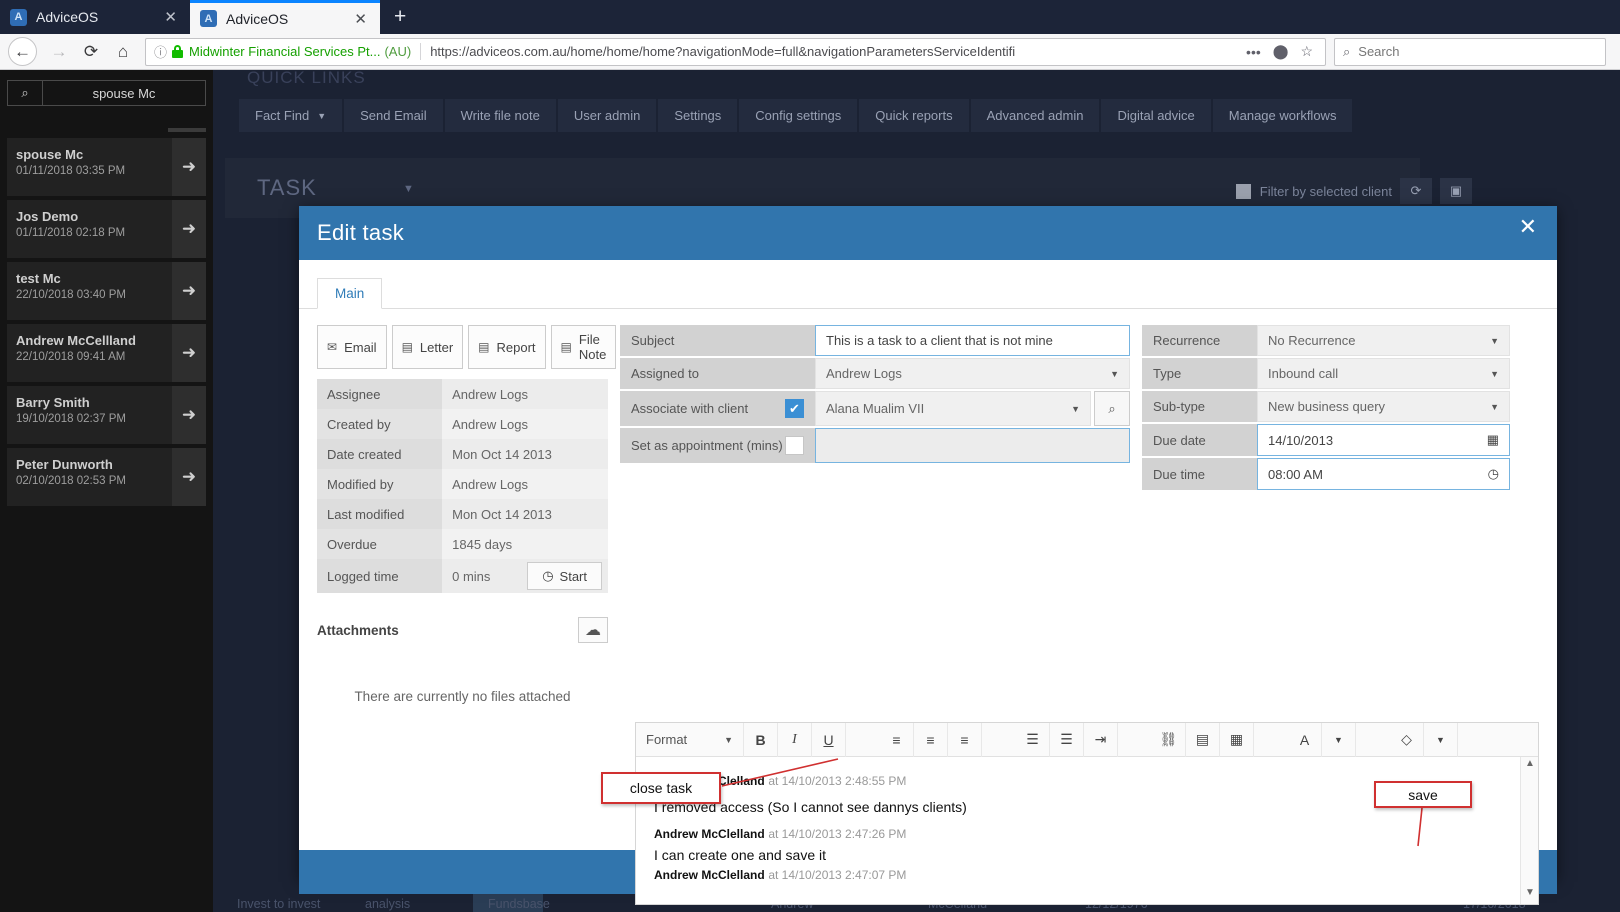 This screenshot has width=1620, height=912. What do you see at coordinates (837, 875) in the screenshot?
I see `comment-timestamp: at 14/10/2013 2:47:07 PM` at bounding box center [837, 875].